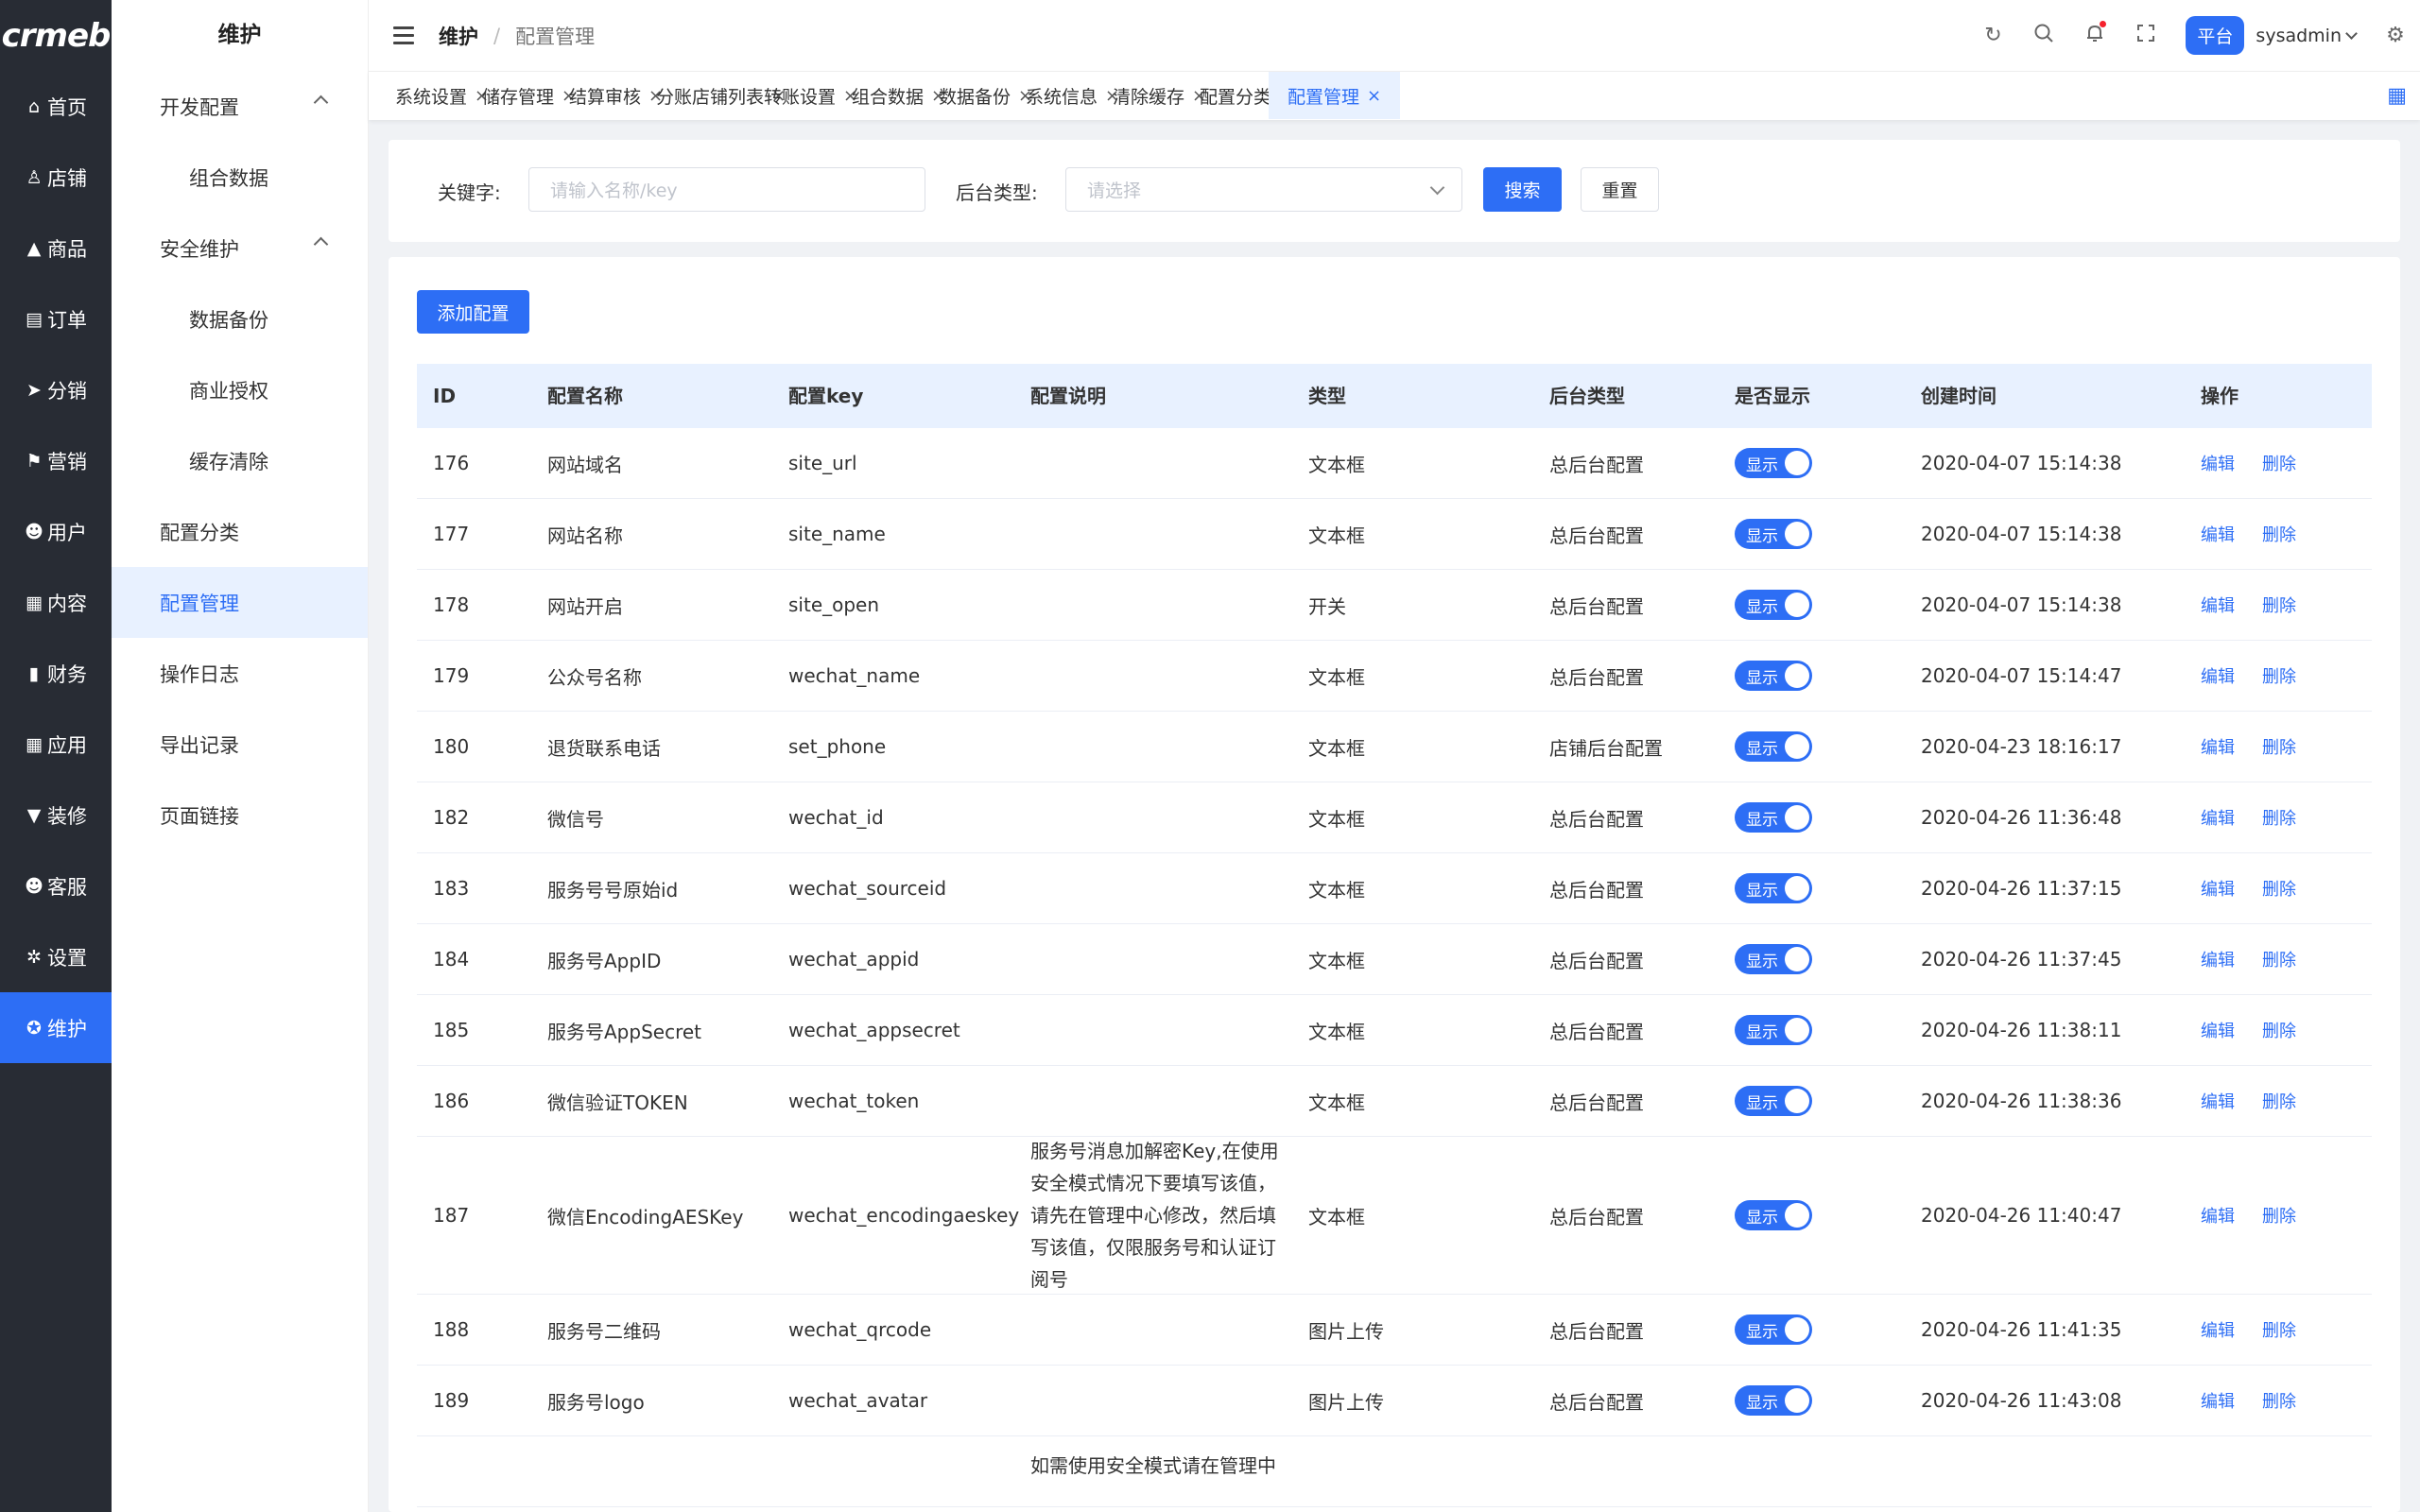  I want to click on rail-item: ☻ 客服, so click(56, 885).